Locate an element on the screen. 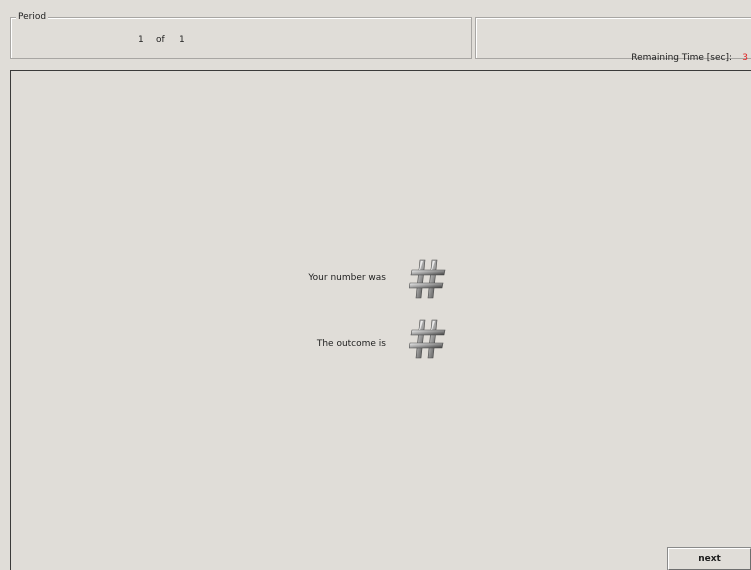 The height and width of the screenshot is (570, 751). remaining-time-label: Remaining Time [sec]: is located at coordinates (681, 58).